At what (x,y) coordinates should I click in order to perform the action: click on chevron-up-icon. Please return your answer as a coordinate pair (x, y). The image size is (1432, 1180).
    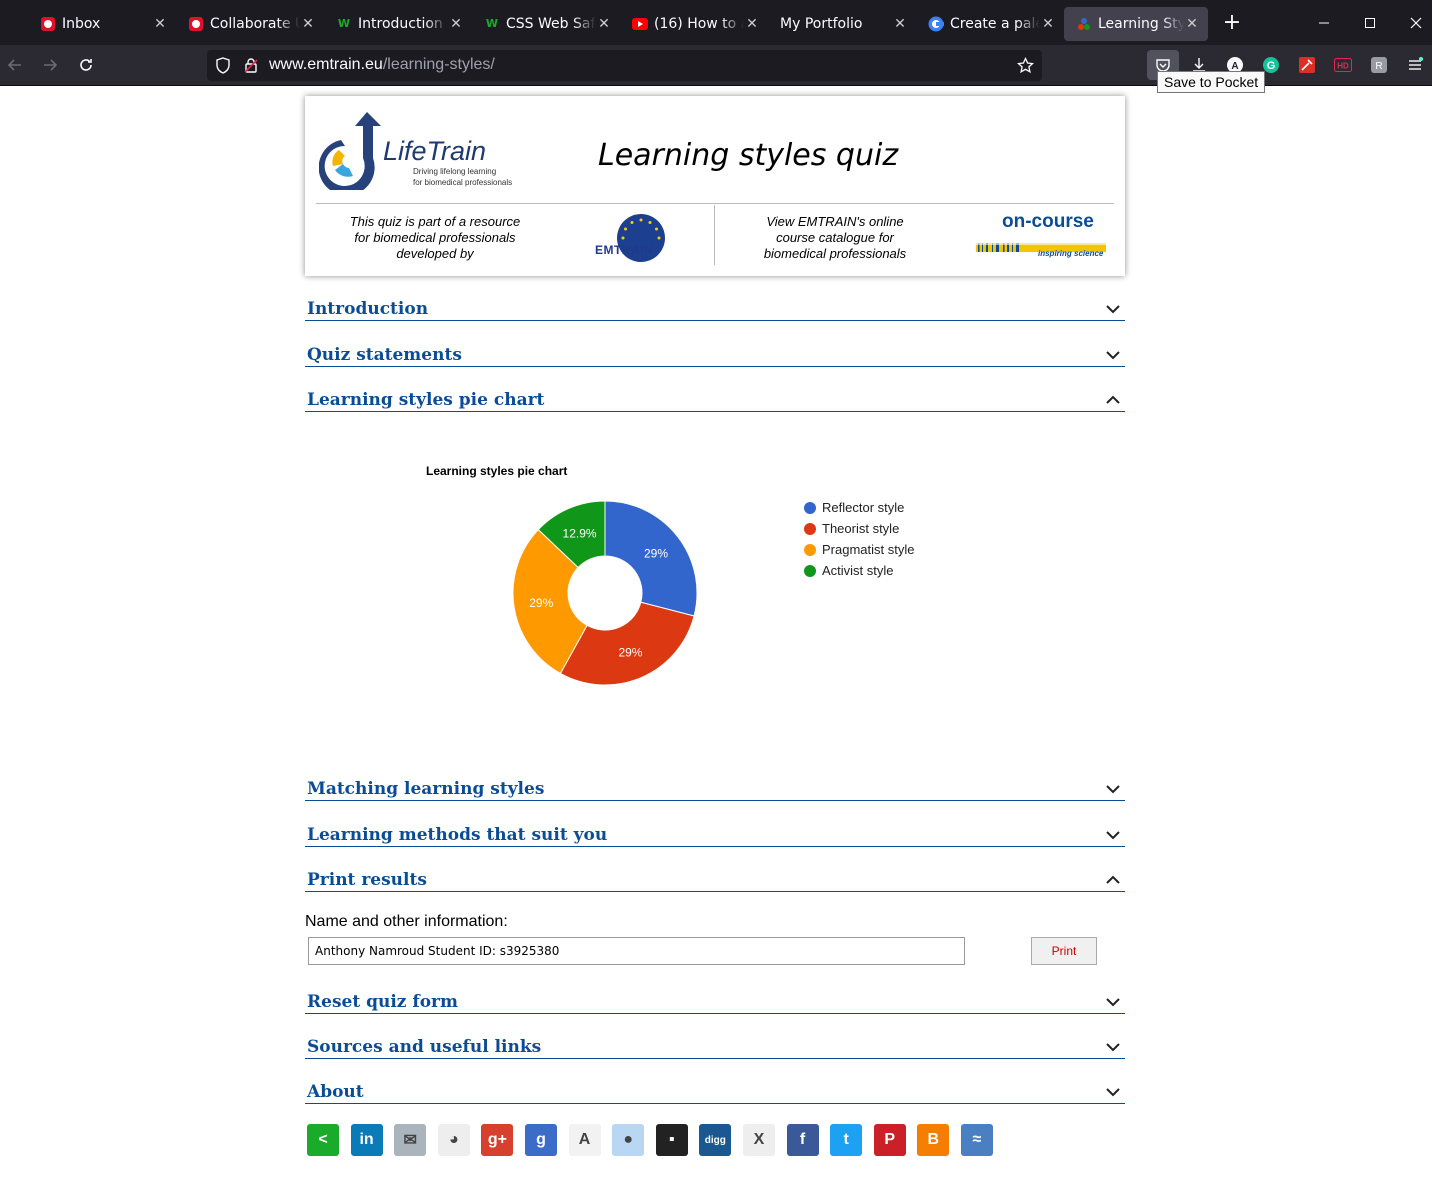
    Looking at the image, I should click on (1113, 399).